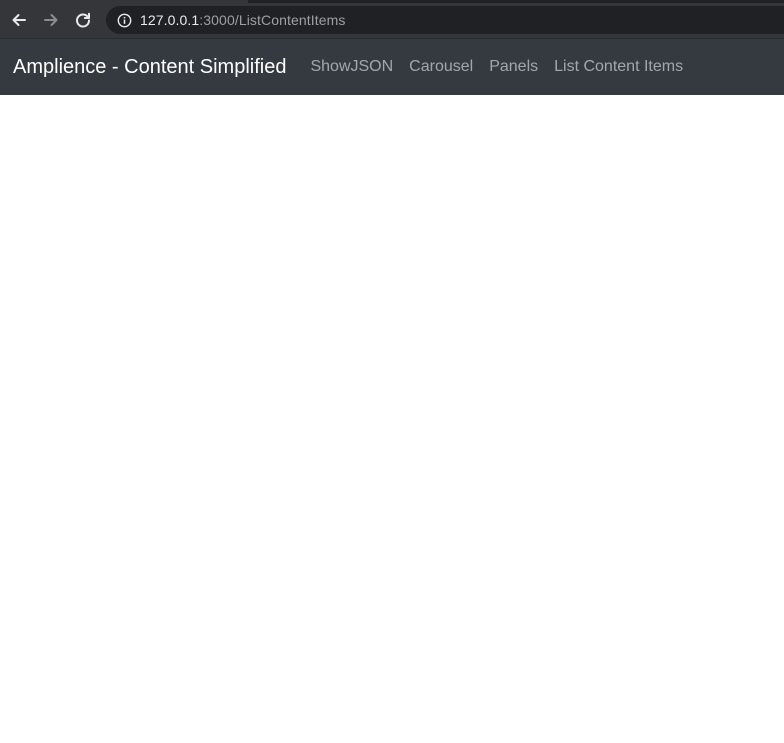 The width and height of the screenshot is (784, 743). I want to click on reload-icon, so click(83, 20).